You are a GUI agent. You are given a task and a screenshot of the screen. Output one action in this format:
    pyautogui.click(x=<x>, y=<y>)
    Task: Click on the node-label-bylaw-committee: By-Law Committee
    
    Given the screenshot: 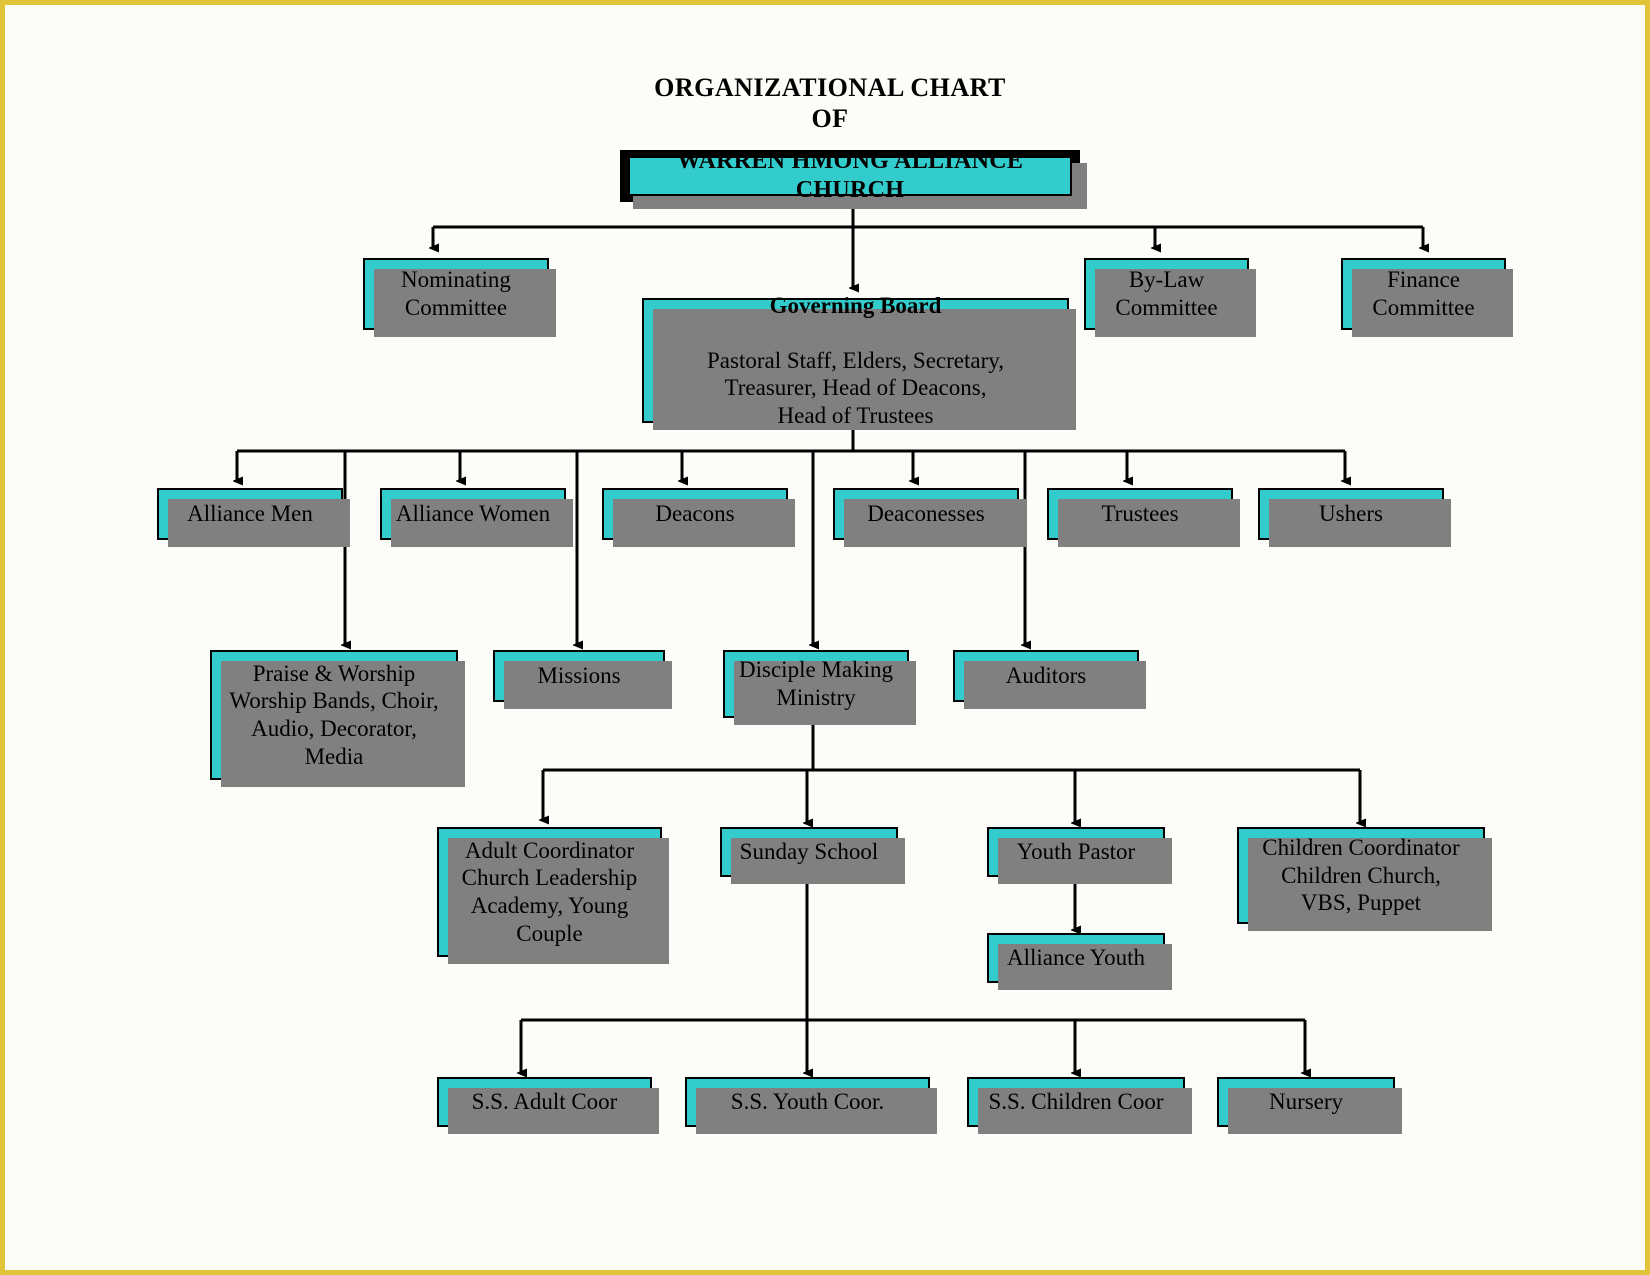 What is the action you would take?
    pyautogui.click(x=1166, y=293)
    